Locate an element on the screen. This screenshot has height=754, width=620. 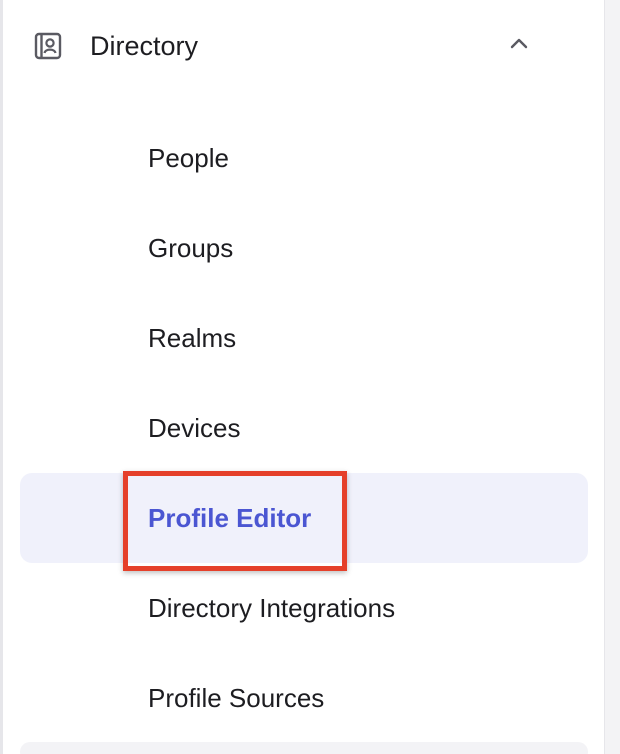
sidebar-item-groups: Groups is located at coordinates (304, 248).